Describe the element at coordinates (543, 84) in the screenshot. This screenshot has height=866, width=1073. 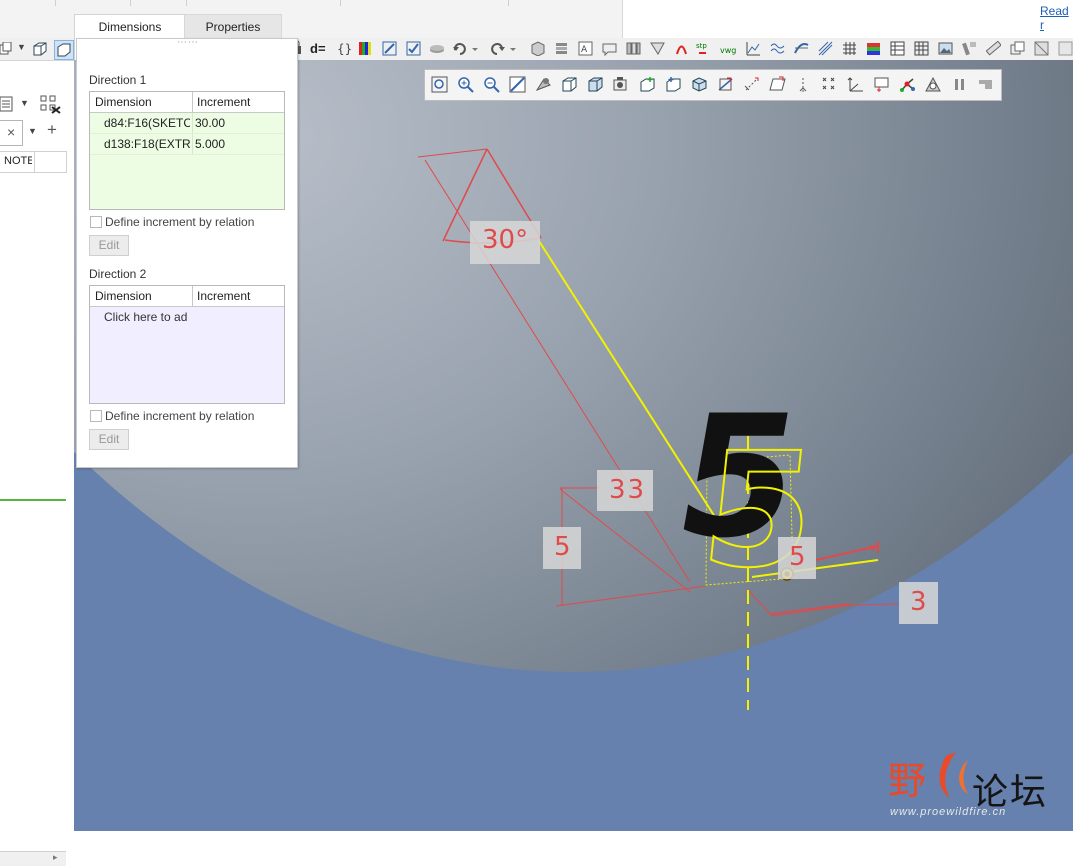
I see `render-style-icon` at that location.